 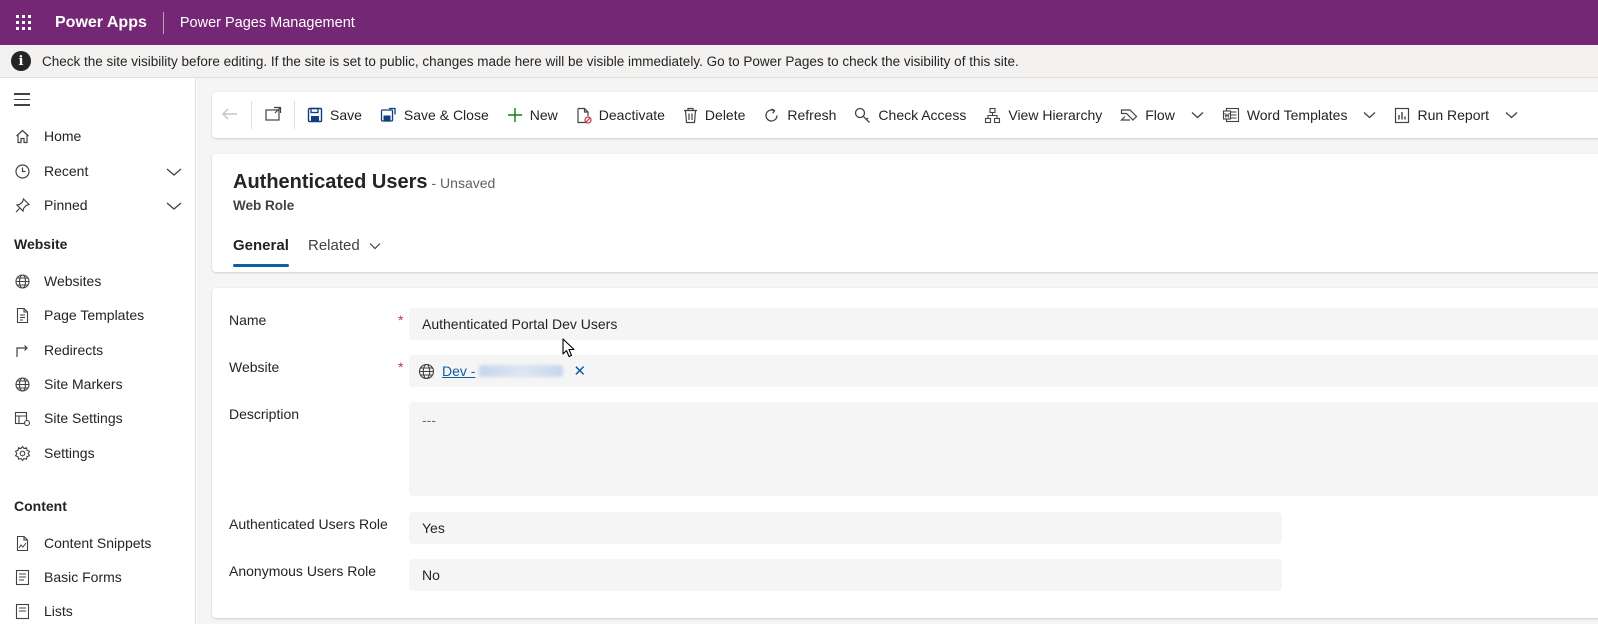 What do you see at coordinates (799, 115) in the screenshot?
I see `refresh-button: Refresh` at bounding box center [799, 115].